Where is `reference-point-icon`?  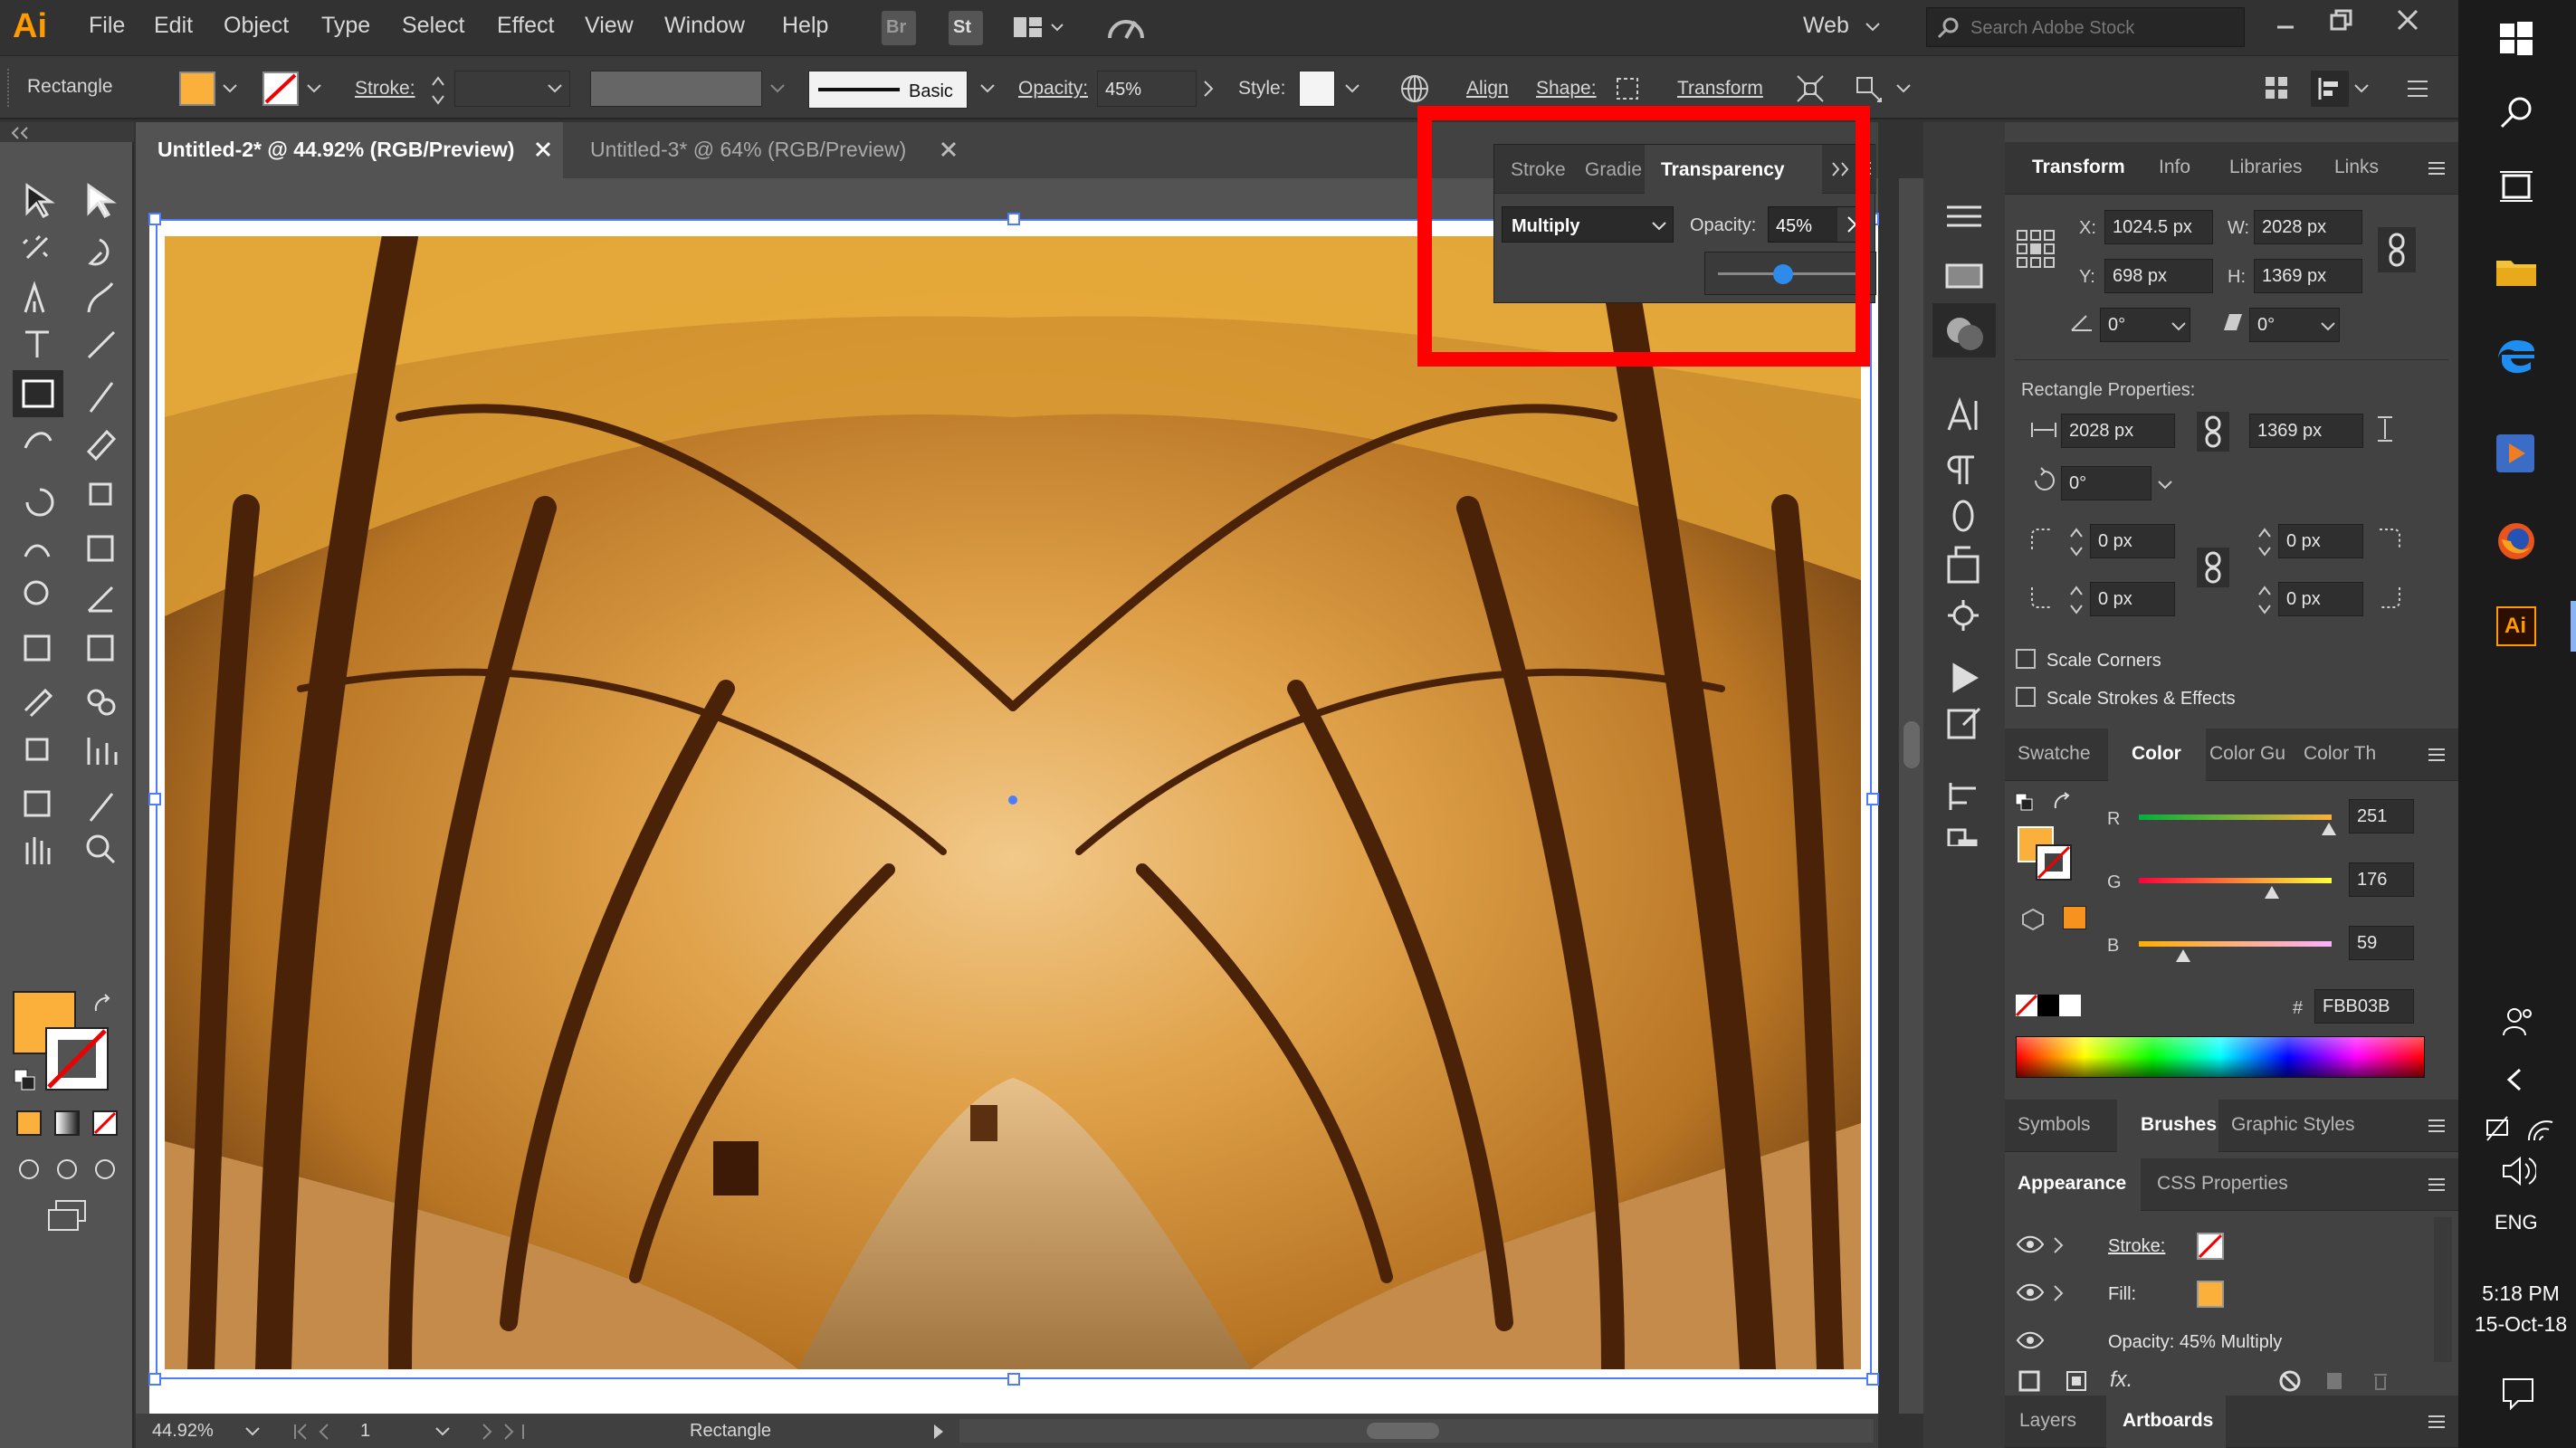
reference-point-icon is located at coordinates (2036, 249).